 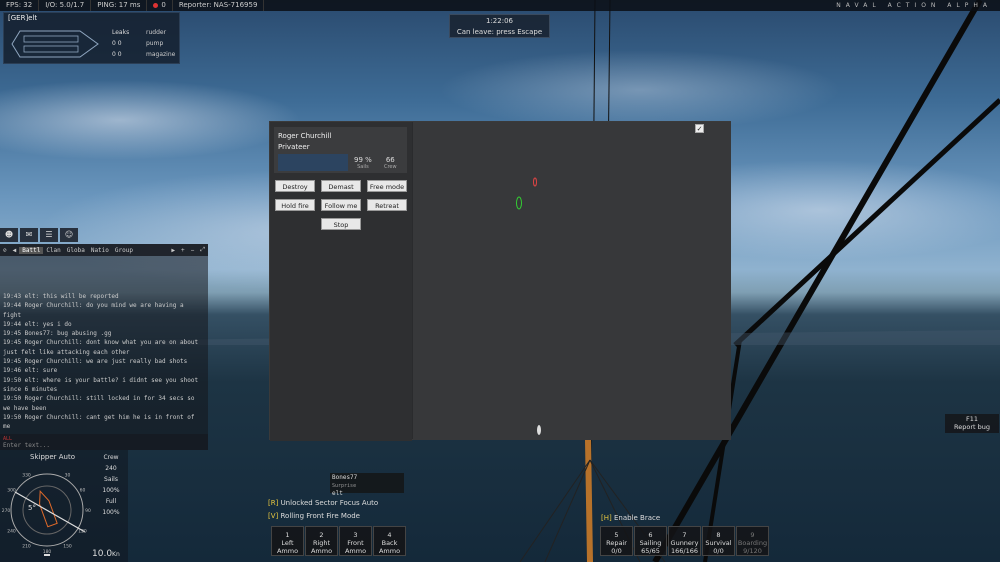 What do you see at coordinates (57, 334) in the screenshot?
I see `chat-message: 19:45 Bones77: bug abusing .gg` at bounding box center [57, 334].